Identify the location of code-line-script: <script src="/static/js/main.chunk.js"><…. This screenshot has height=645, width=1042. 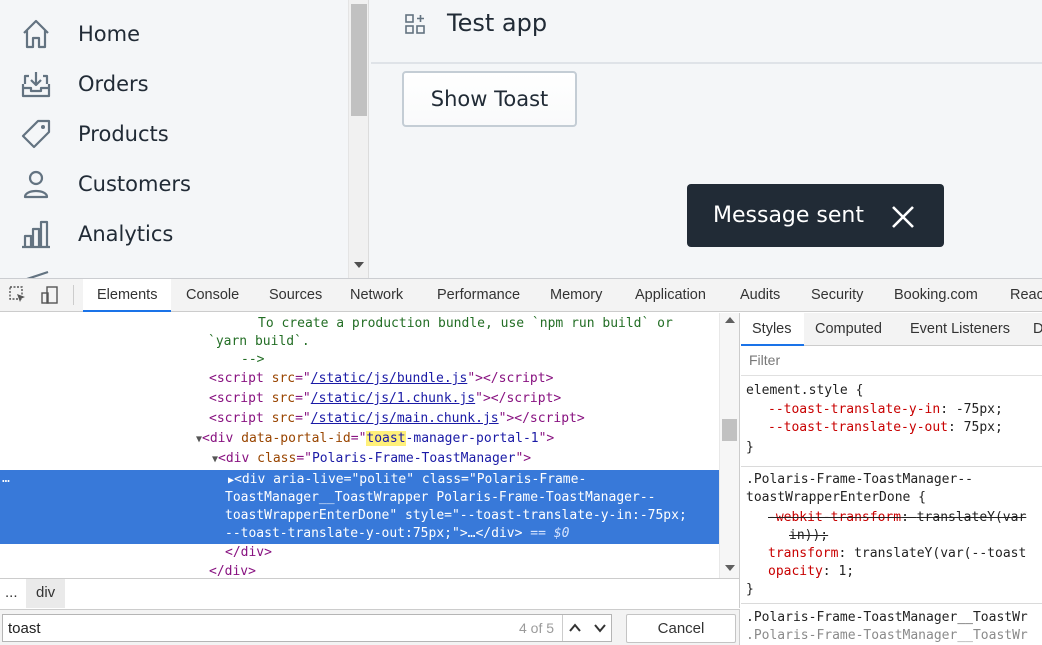
(397, 419).